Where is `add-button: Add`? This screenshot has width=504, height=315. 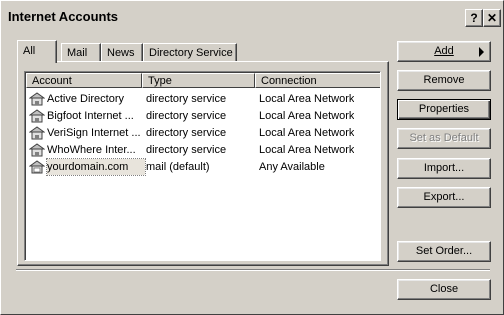
add-button: Add is located at coordinates (444, 51).